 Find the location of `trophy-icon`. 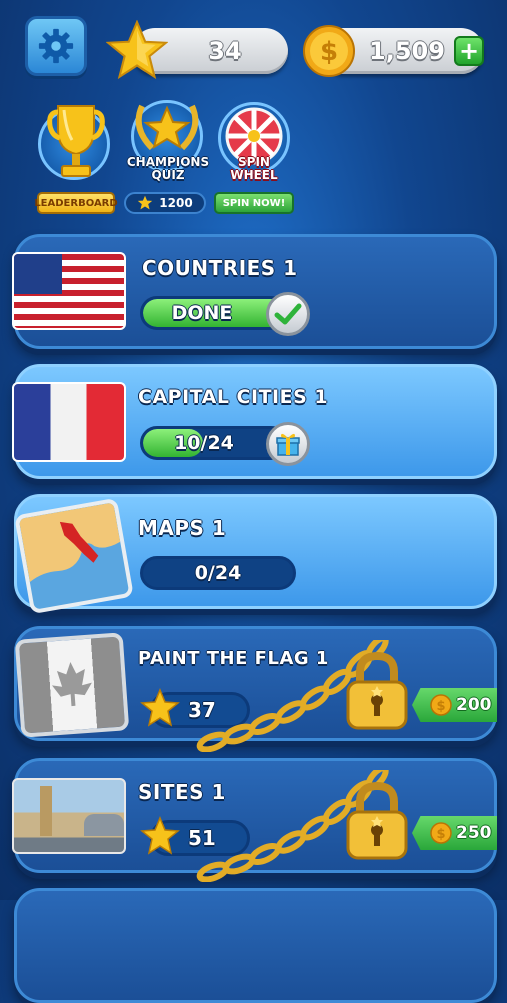

trophy-icon is located at coordinates (76, 141).